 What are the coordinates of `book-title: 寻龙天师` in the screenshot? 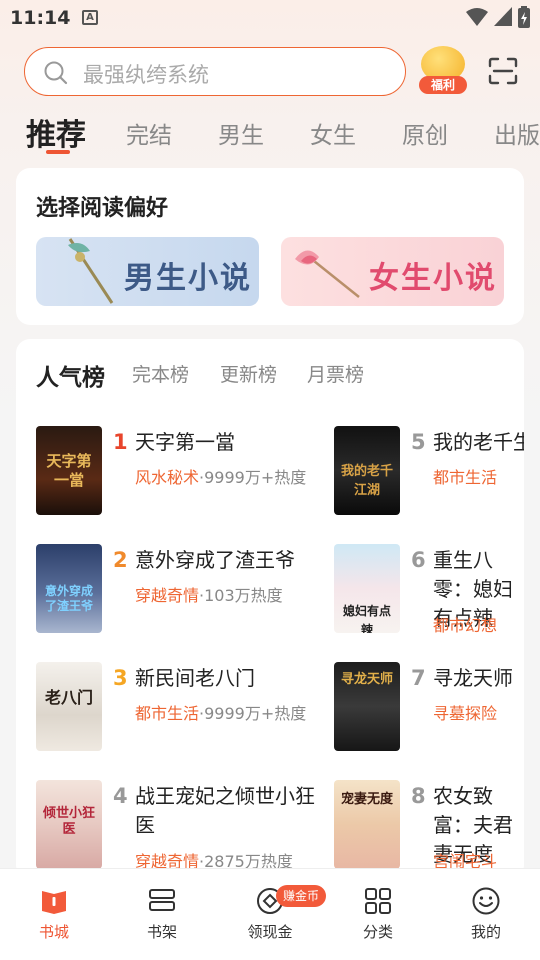 It's located at (473, 678).